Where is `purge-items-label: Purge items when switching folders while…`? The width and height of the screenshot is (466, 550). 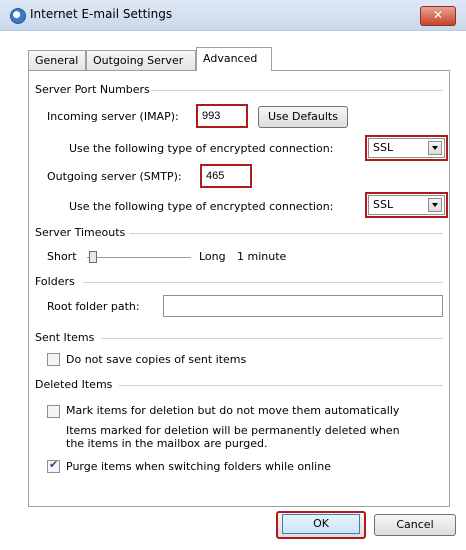
purge-items-label: Purge items when switching folders while… is located at coordinates (198, 466).